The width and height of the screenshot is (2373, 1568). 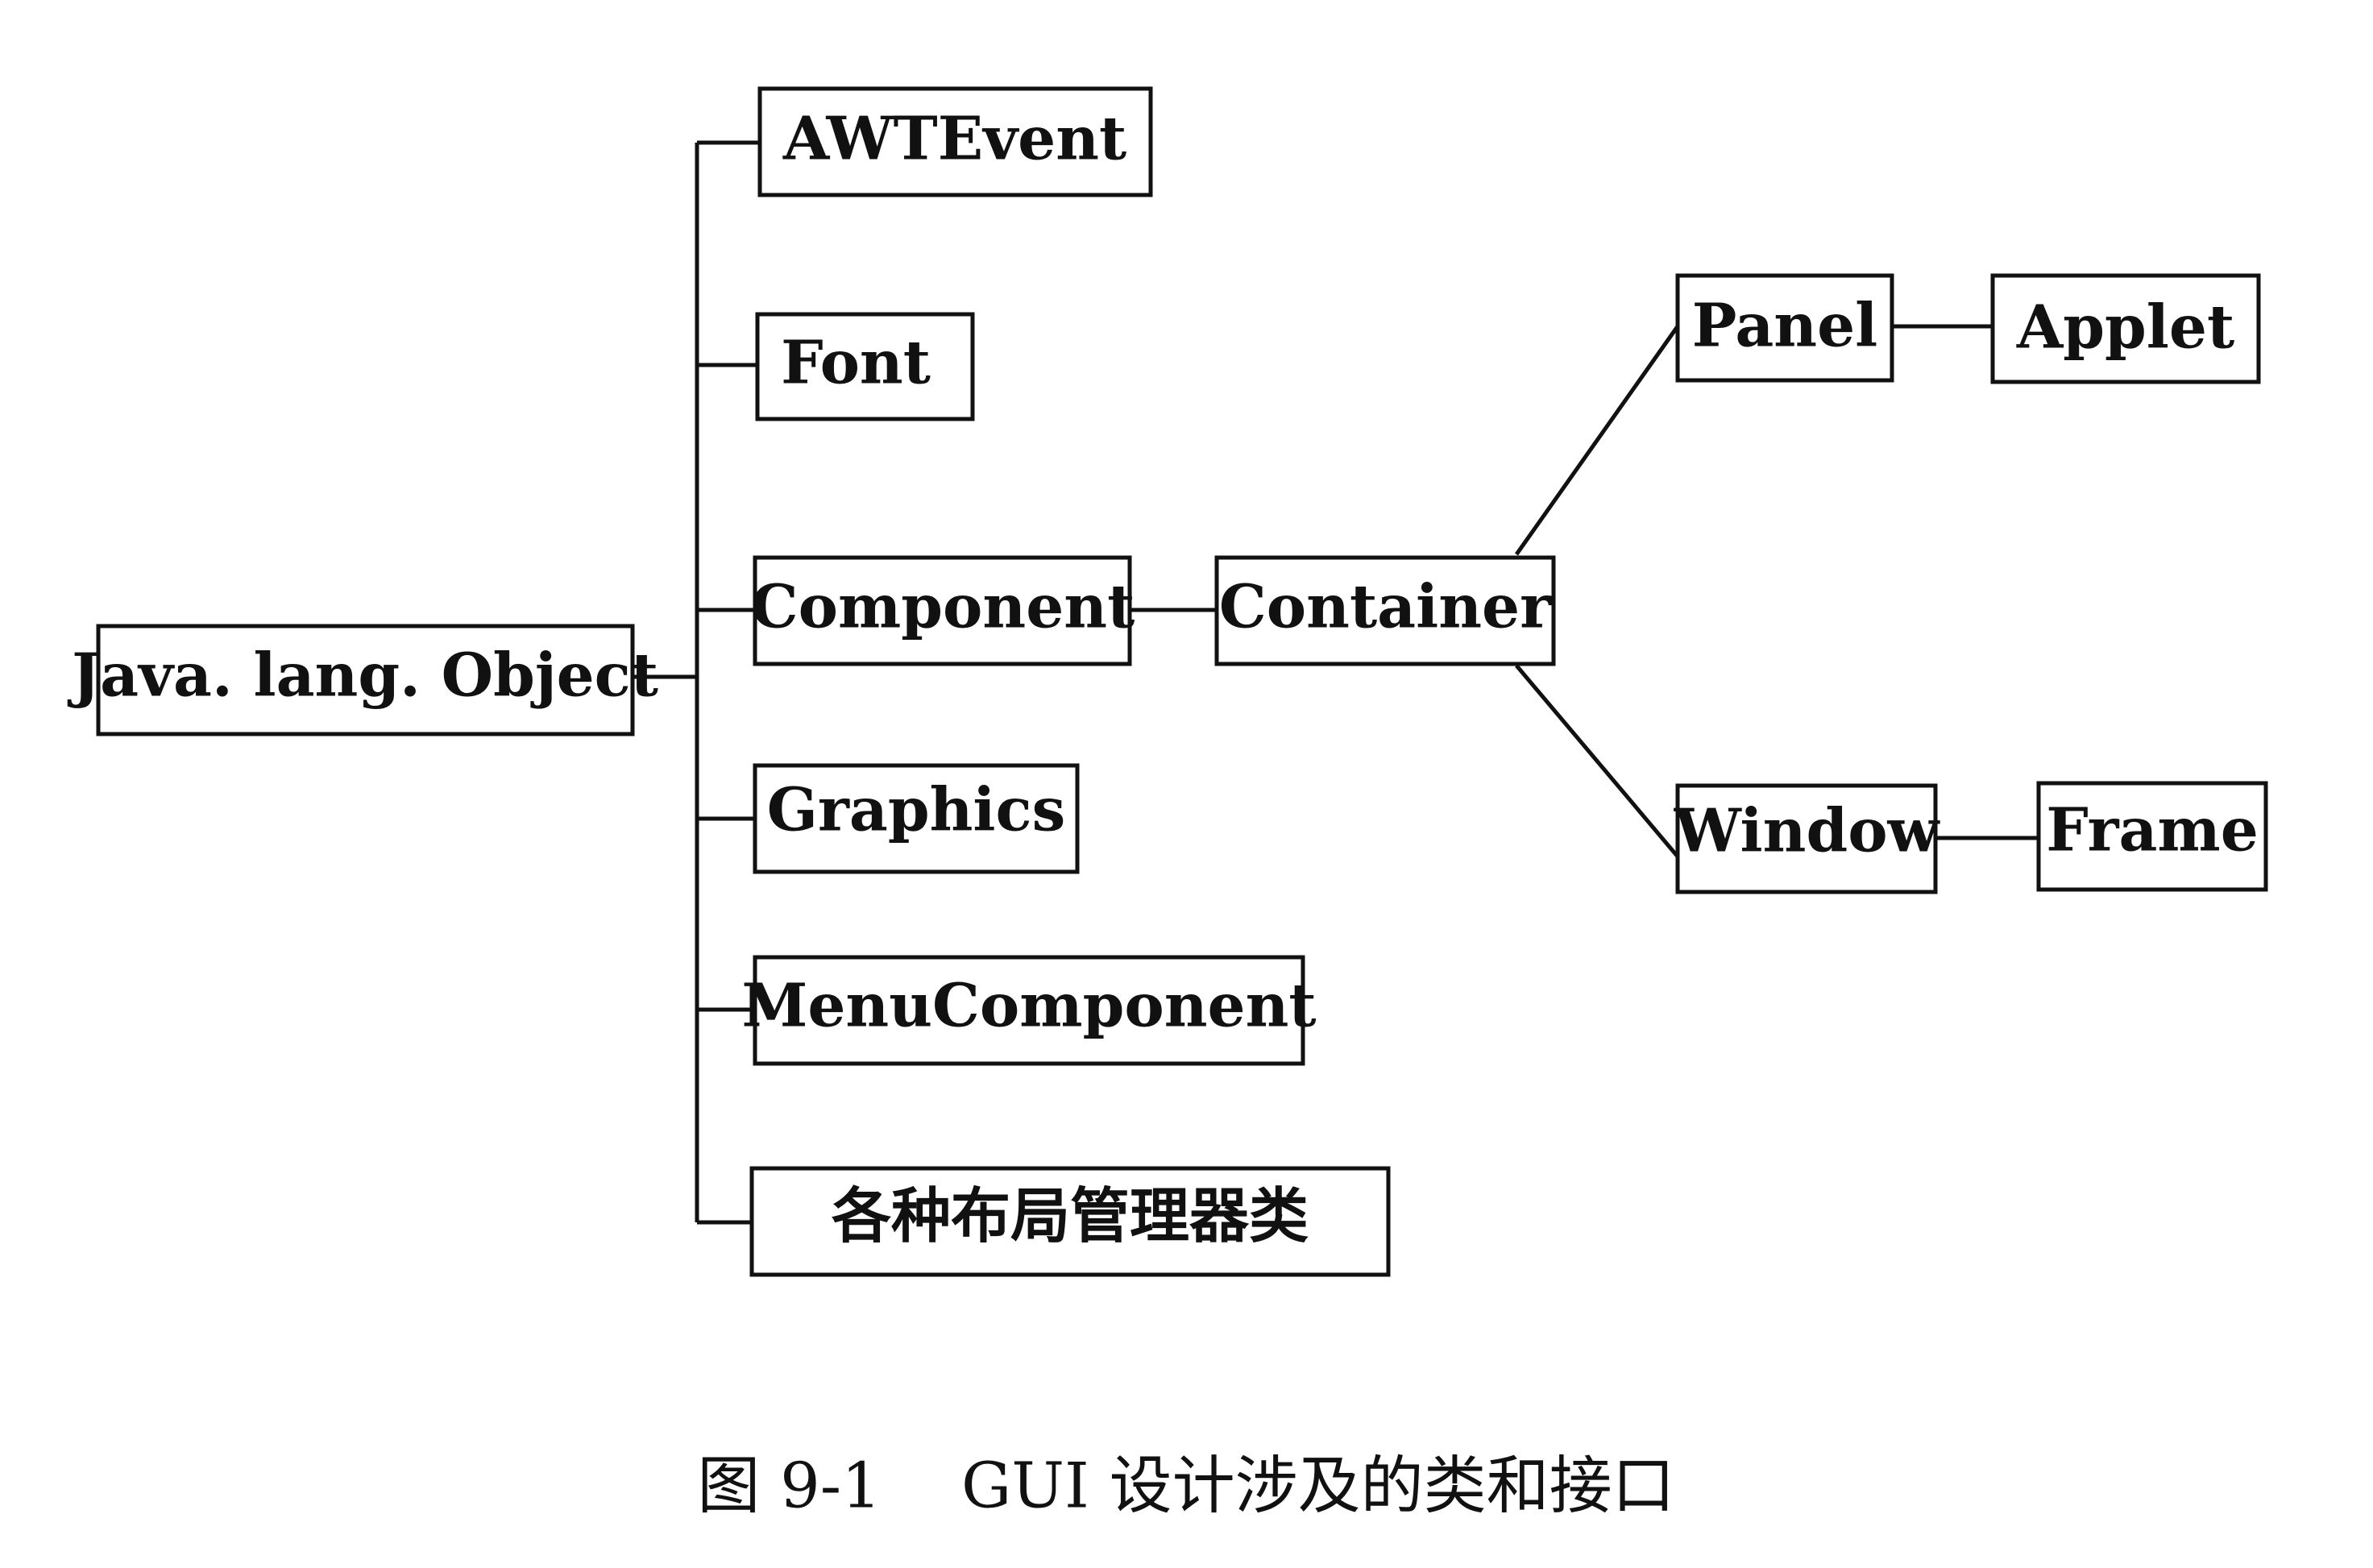 I want to click on node-applet: Applet, so click(x=2125, y=328).